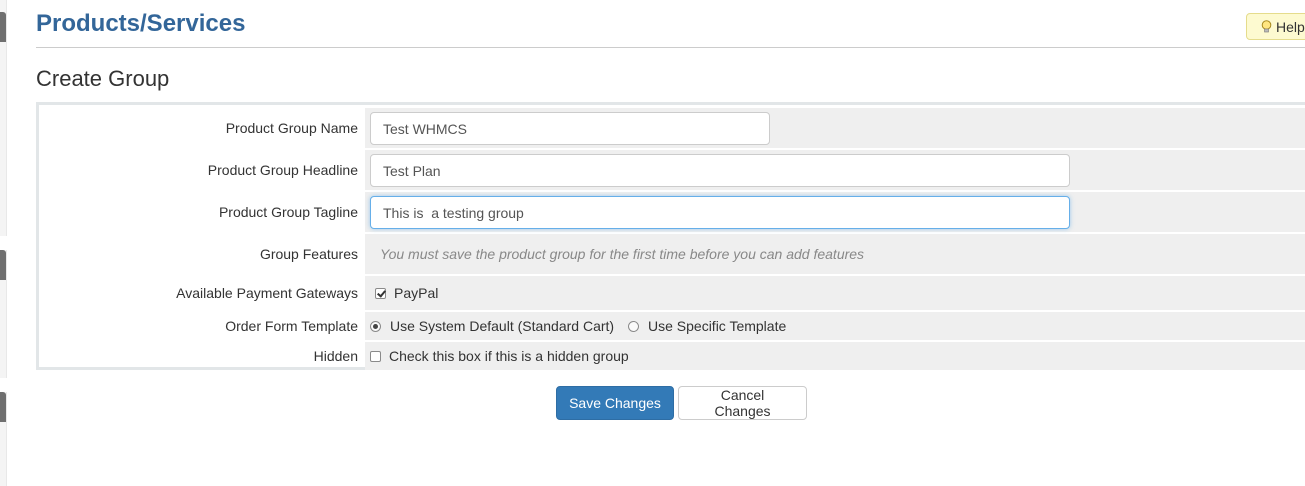 This screenshot has height=486, width=1305. I want to click on gateway-option-paypal: PayPal, so click(406, 293).